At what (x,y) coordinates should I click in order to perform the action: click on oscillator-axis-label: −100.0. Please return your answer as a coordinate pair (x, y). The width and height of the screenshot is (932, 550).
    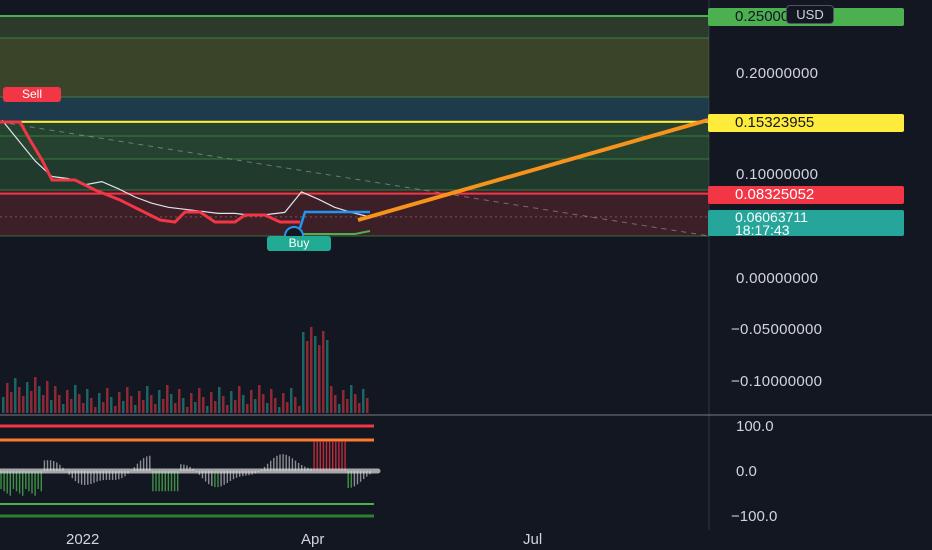
    Looking at the image, I should click on (754, 516).